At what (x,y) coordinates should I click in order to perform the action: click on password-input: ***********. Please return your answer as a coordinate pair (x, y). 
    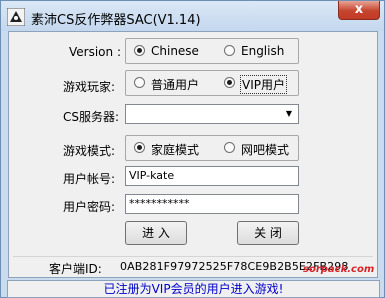
    Looking at the image, I should click on (212, 204).